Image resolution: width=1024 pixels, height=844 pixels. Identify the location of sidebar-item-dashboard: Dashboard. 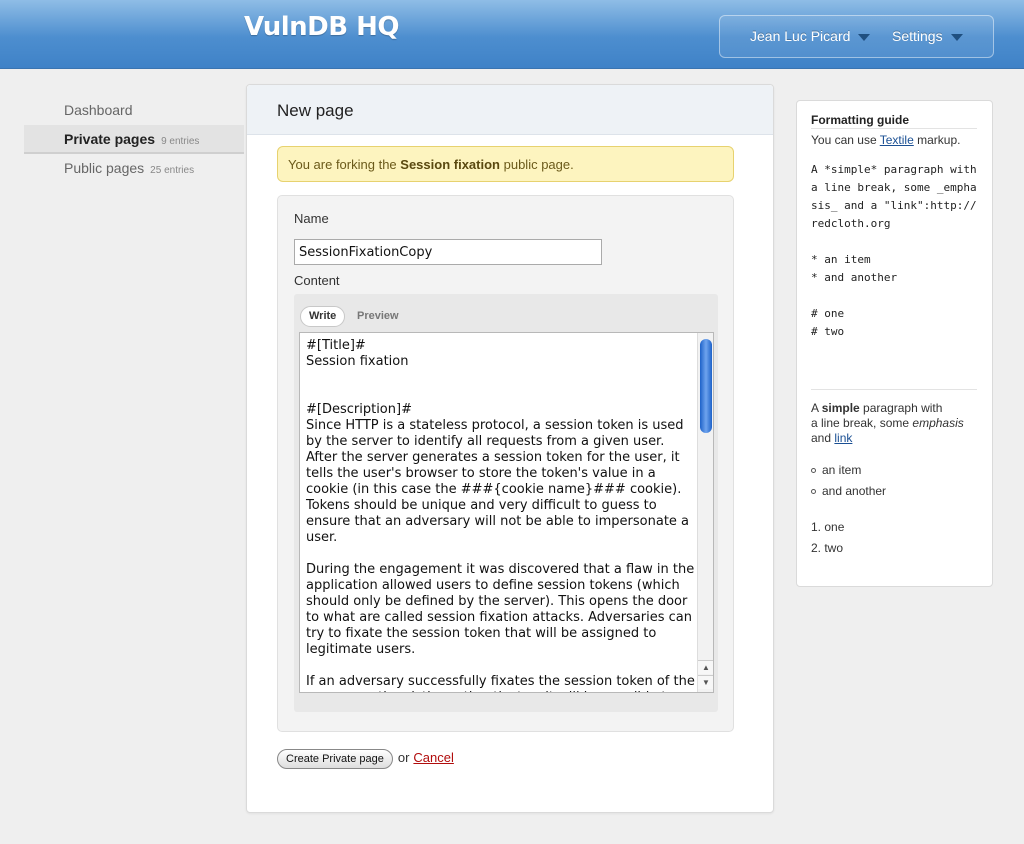
(134, 110).